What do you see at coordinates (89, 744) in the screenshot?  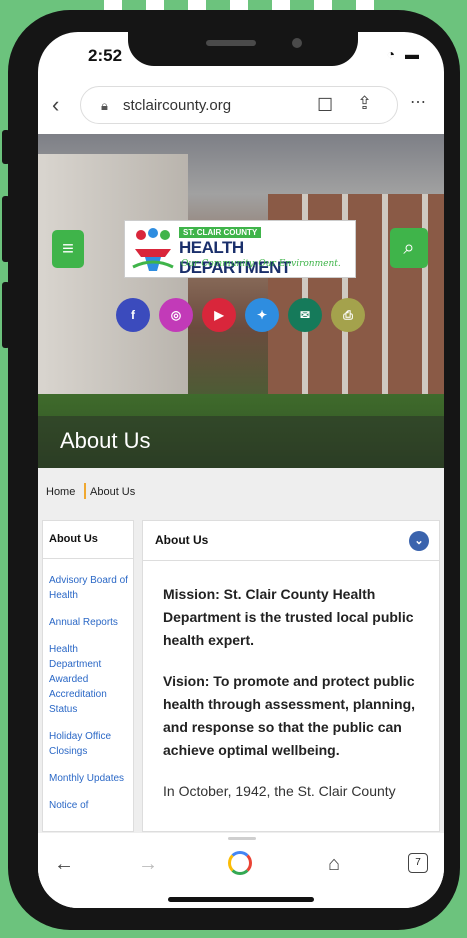 I see `sidebar-link-holiday-closings: Holiday Office Closings` at bounding box center [89, 744].